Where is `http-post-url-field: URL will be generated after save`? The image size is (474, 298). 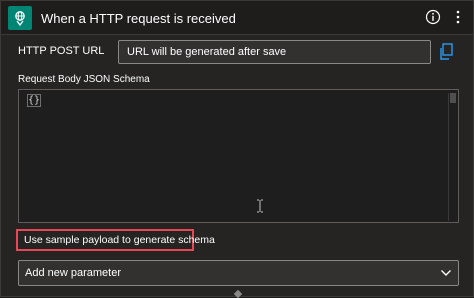
http-post-url-field: URL will be generated after save is located at coordinates (274, 52).